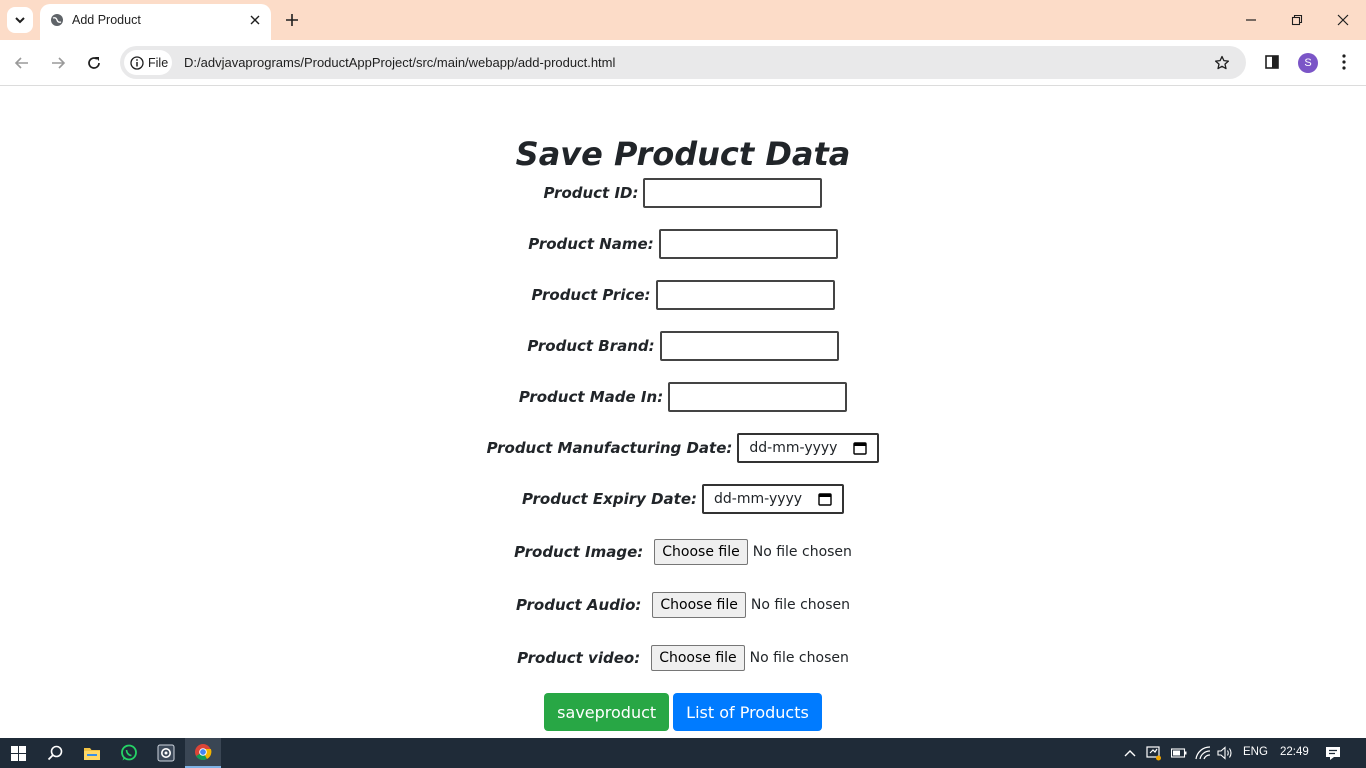 The image size is (1366, 768). I want to click on tab-search-icon, so click(20, 20).